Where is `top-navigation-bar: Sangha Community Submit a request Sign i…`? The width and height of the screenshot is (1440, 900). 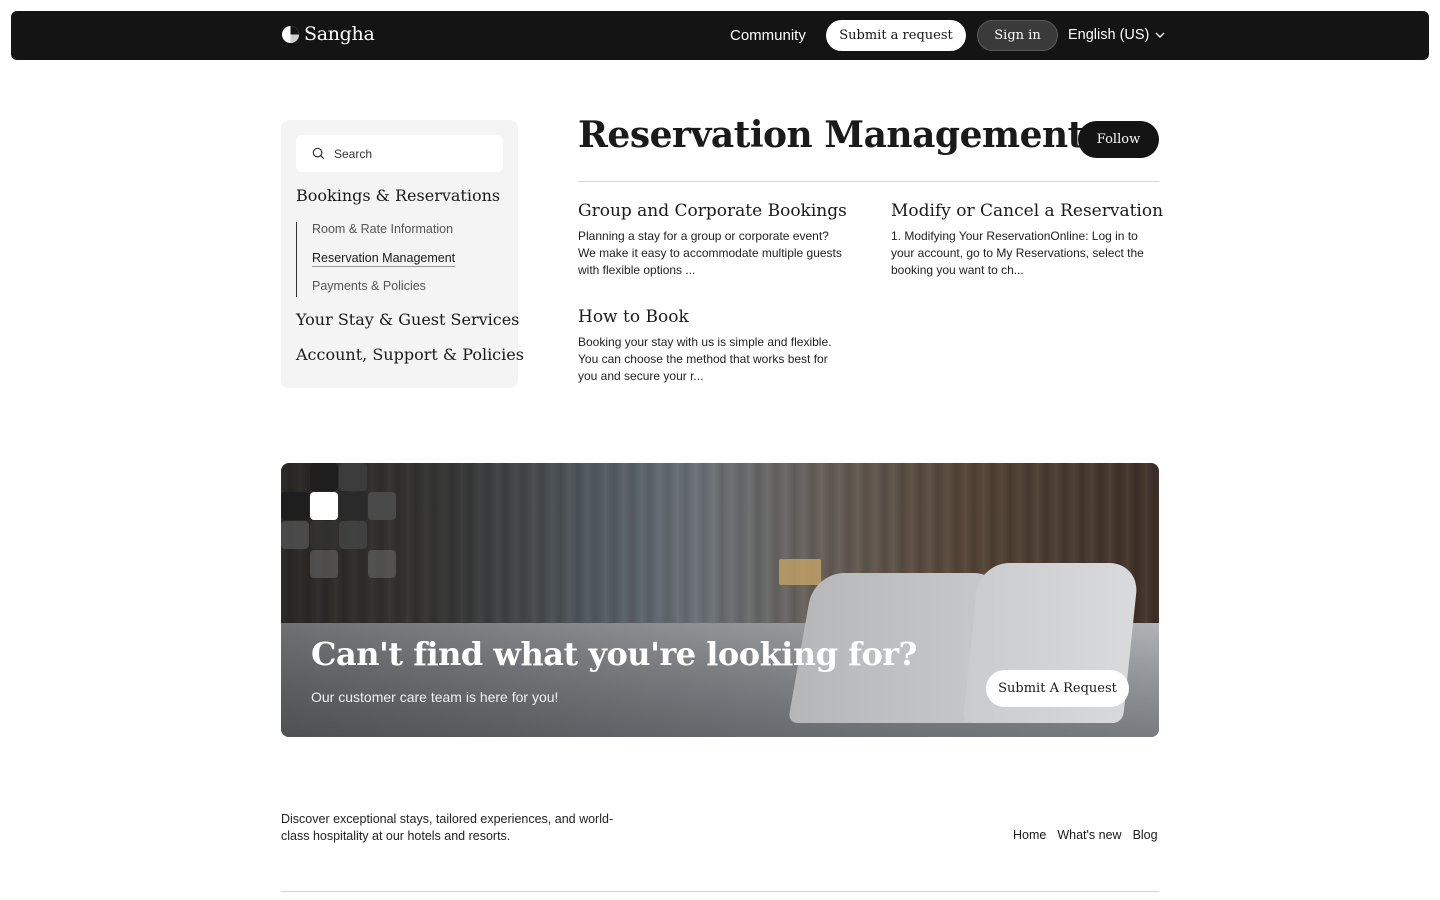
top-navigation-bar: Sangha Community Submit a request Sign i… is located at coordinates (720, 35).